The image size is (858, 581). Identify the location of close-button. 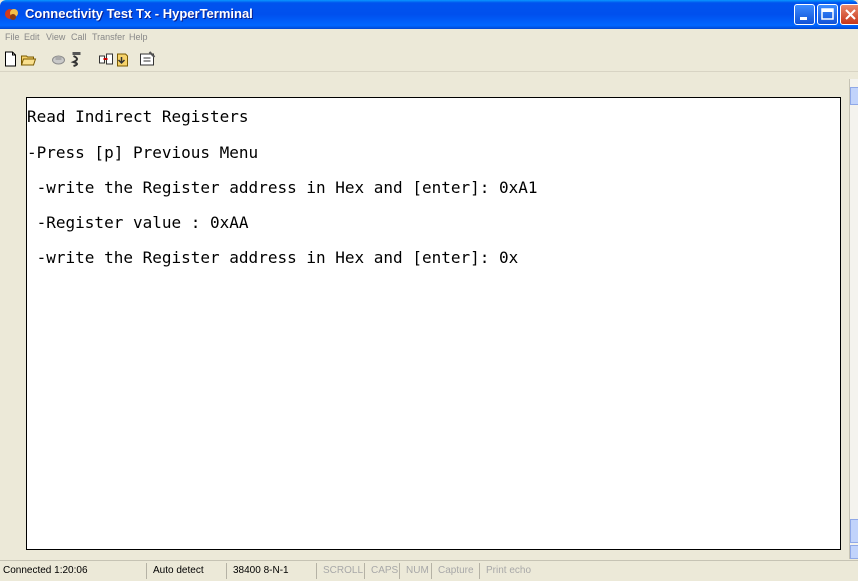
(849, 14).